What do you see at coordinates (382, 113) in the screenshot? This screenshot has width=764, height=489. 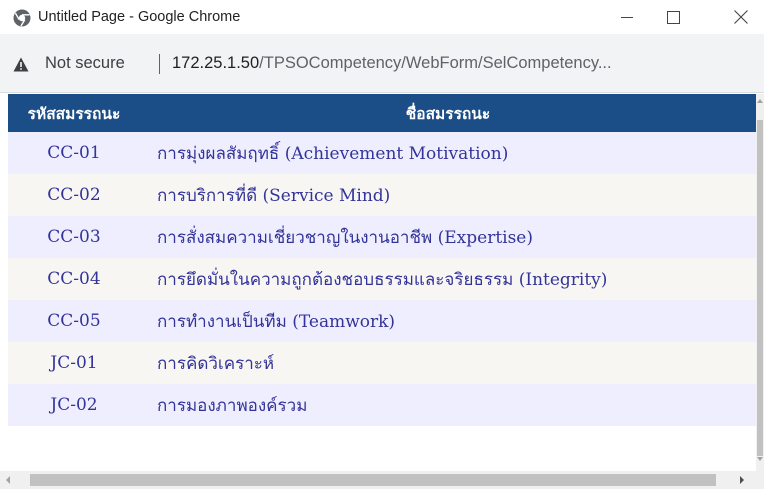 I see `table-header-row: รหัสสมรรถนะ ชื่อสมรรถนะ` at bounding box center [382, 113].